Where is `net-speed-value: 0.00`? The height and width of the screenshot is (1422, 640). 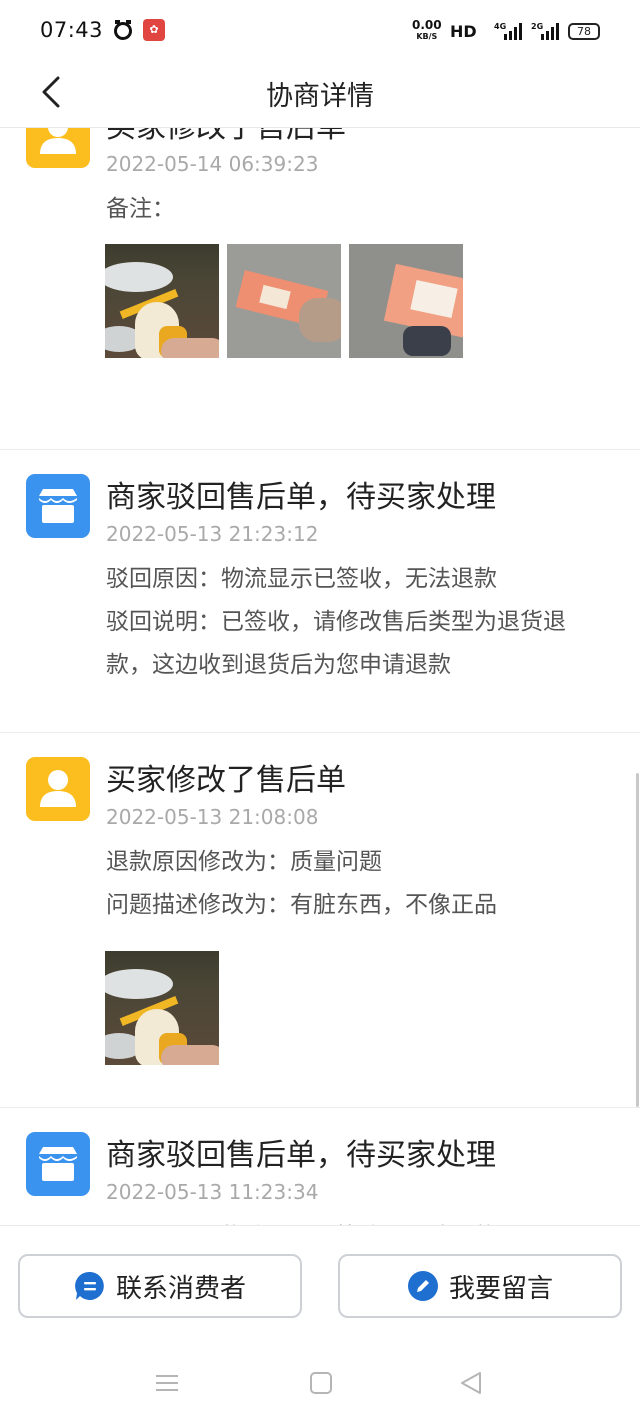 net-speed-value: 0.00 is located at coordinates (427, 25).